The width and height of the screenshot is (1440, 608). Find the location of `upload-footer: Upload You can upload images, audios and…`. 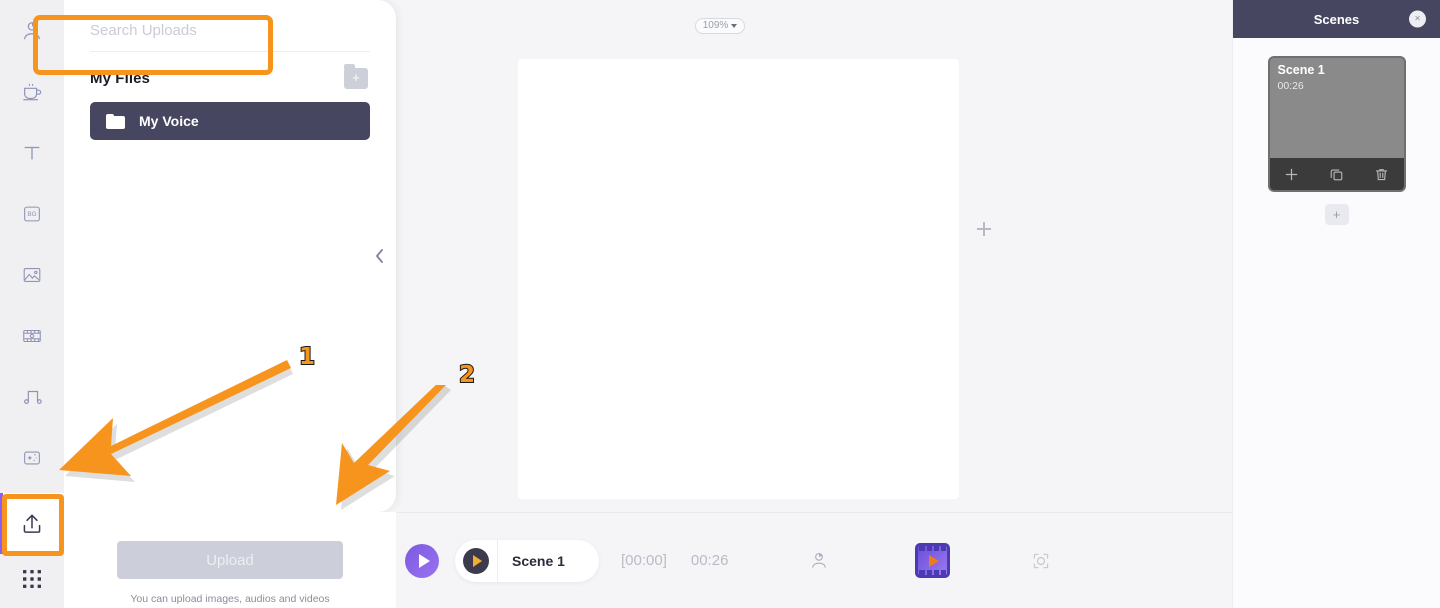

upload-footer: Upload You can upload images, audios and… is located at coordinates (230, 560).